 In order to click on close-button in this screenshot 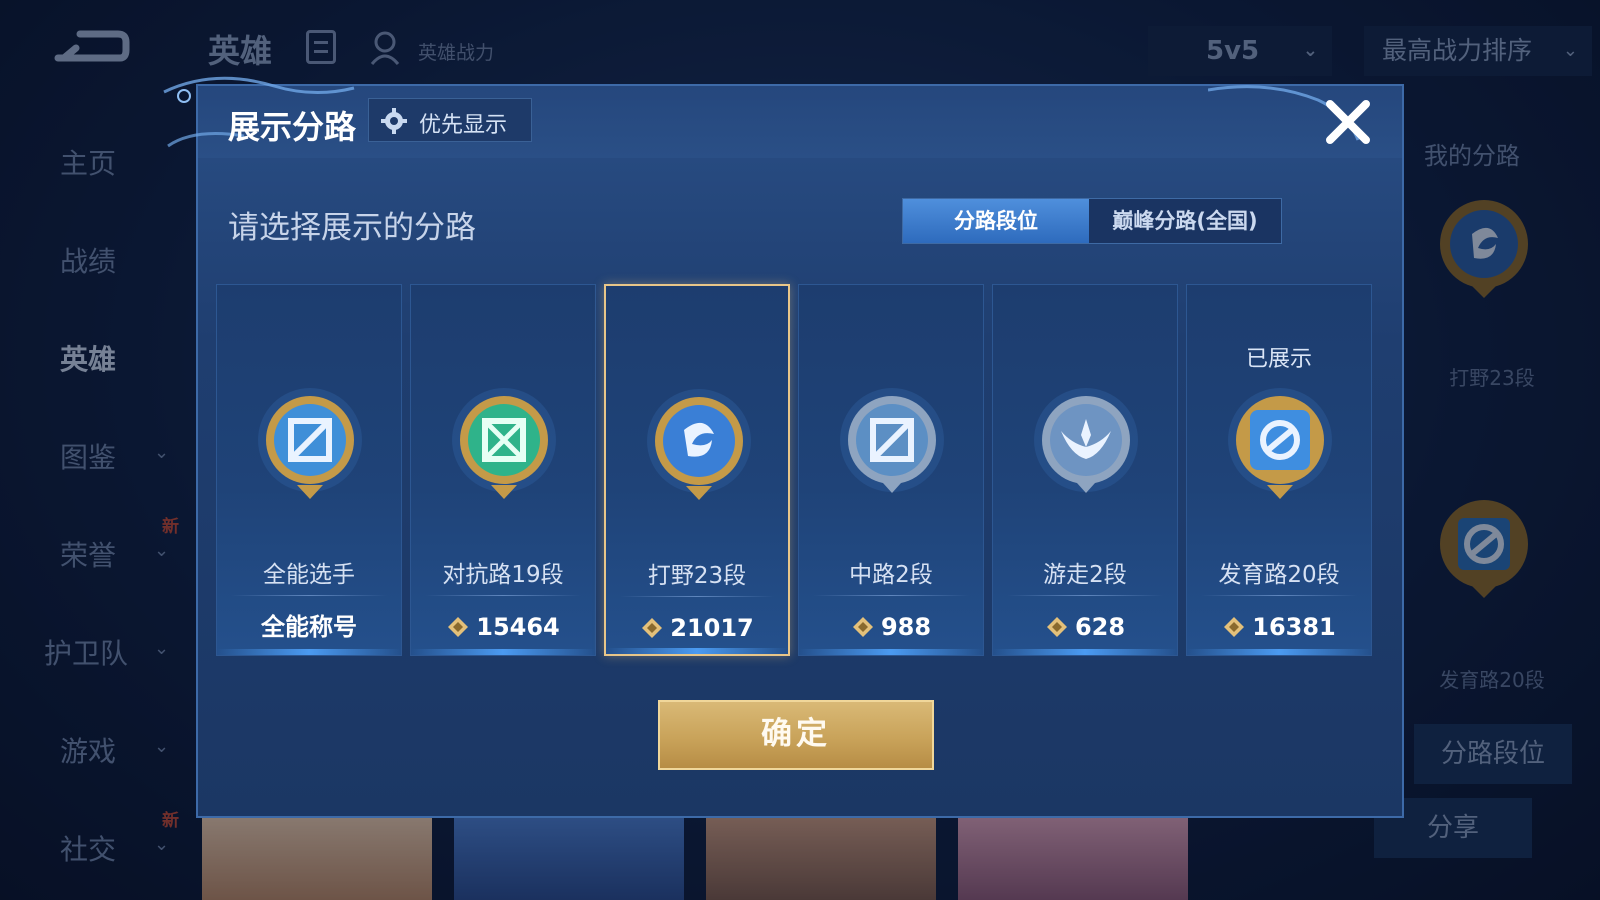, I will do `click(1348, 122)`.